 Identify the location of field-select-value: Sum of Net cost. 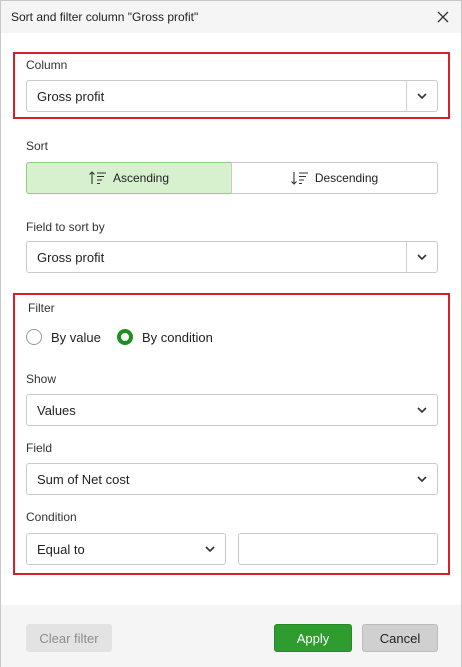
(83, 479).